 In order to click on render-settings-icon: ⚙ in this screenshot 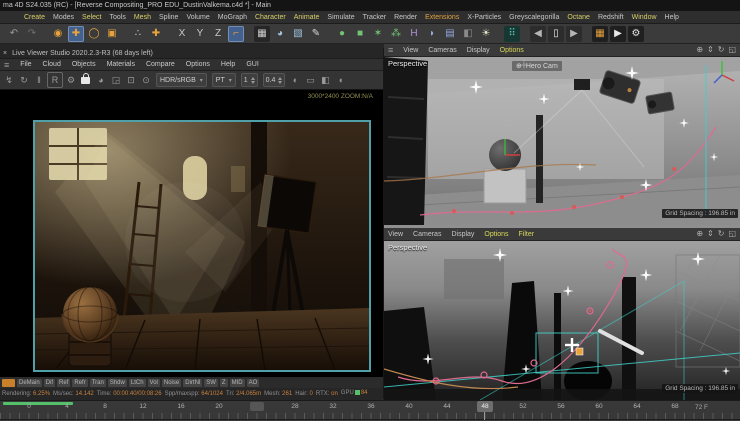, I will do `click(636, 33)`.